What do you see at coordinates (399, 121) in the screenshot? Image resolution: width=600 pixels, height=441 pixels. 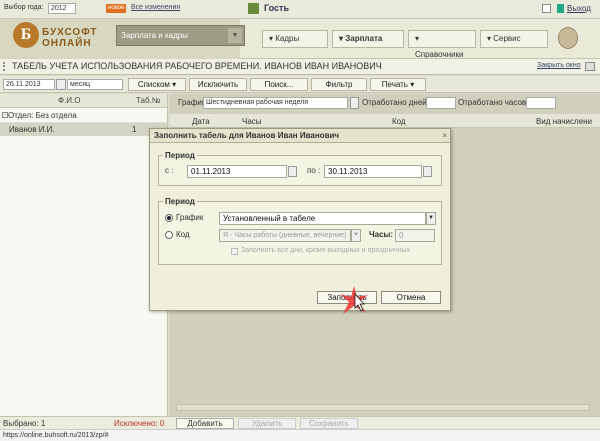 I see `col-code: Код` at bounding box center [399, 121].